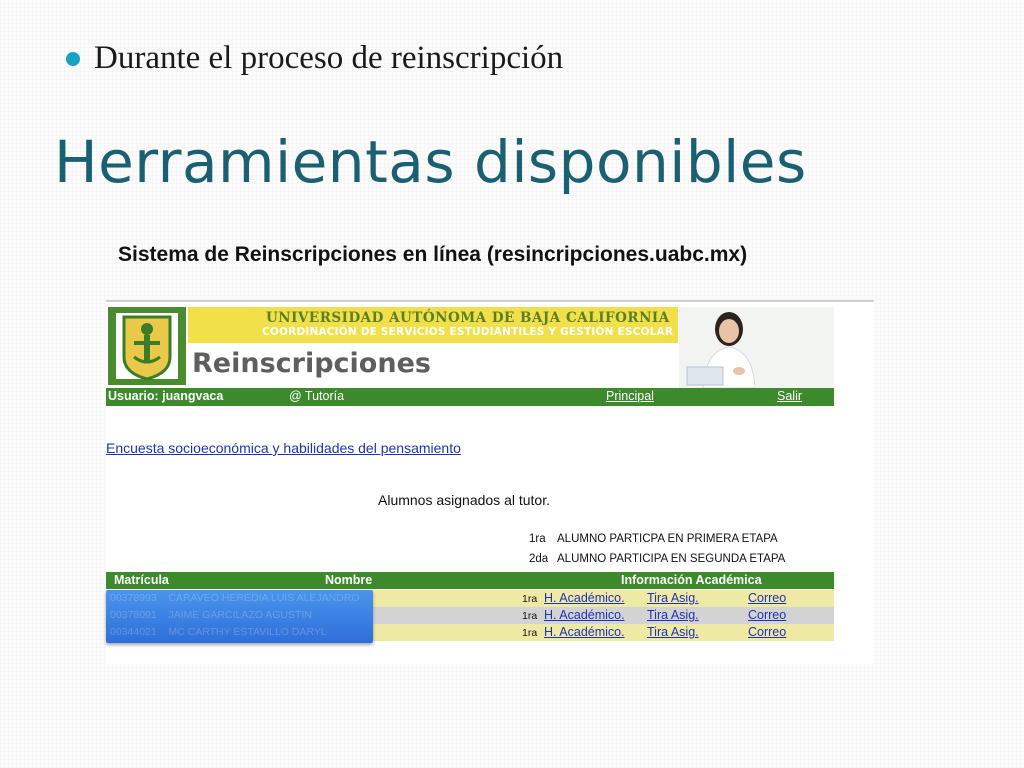 This screenshot has height=768, width=1024. I want to click on legend-code: 2da, so click(539, 559).